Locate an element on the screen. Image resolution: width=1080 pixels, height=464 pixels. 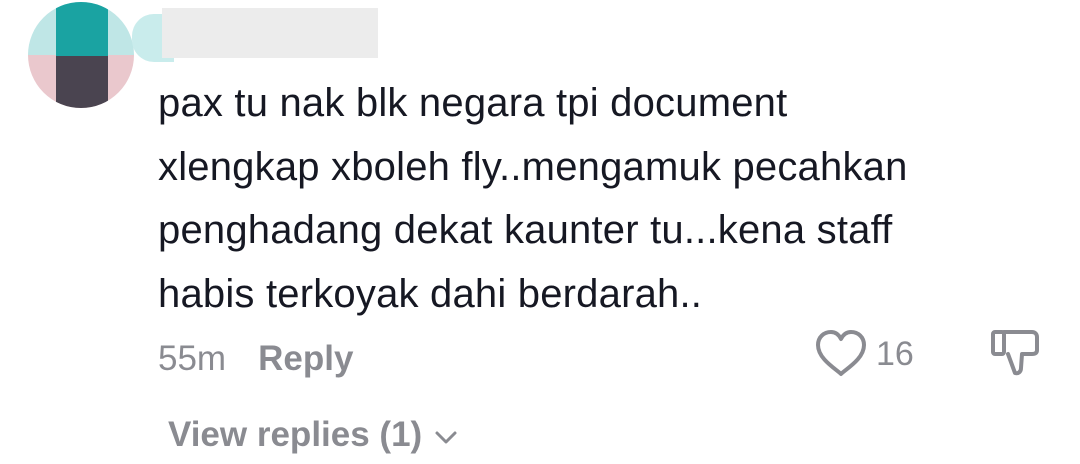
username-redacted is located at coordinates (255, 36).